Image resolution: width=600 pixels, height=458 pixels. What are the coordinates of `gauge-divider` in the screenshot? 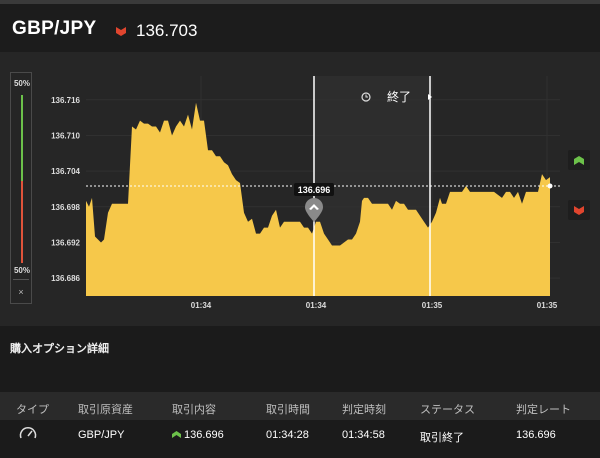 It's located at (21, 279).